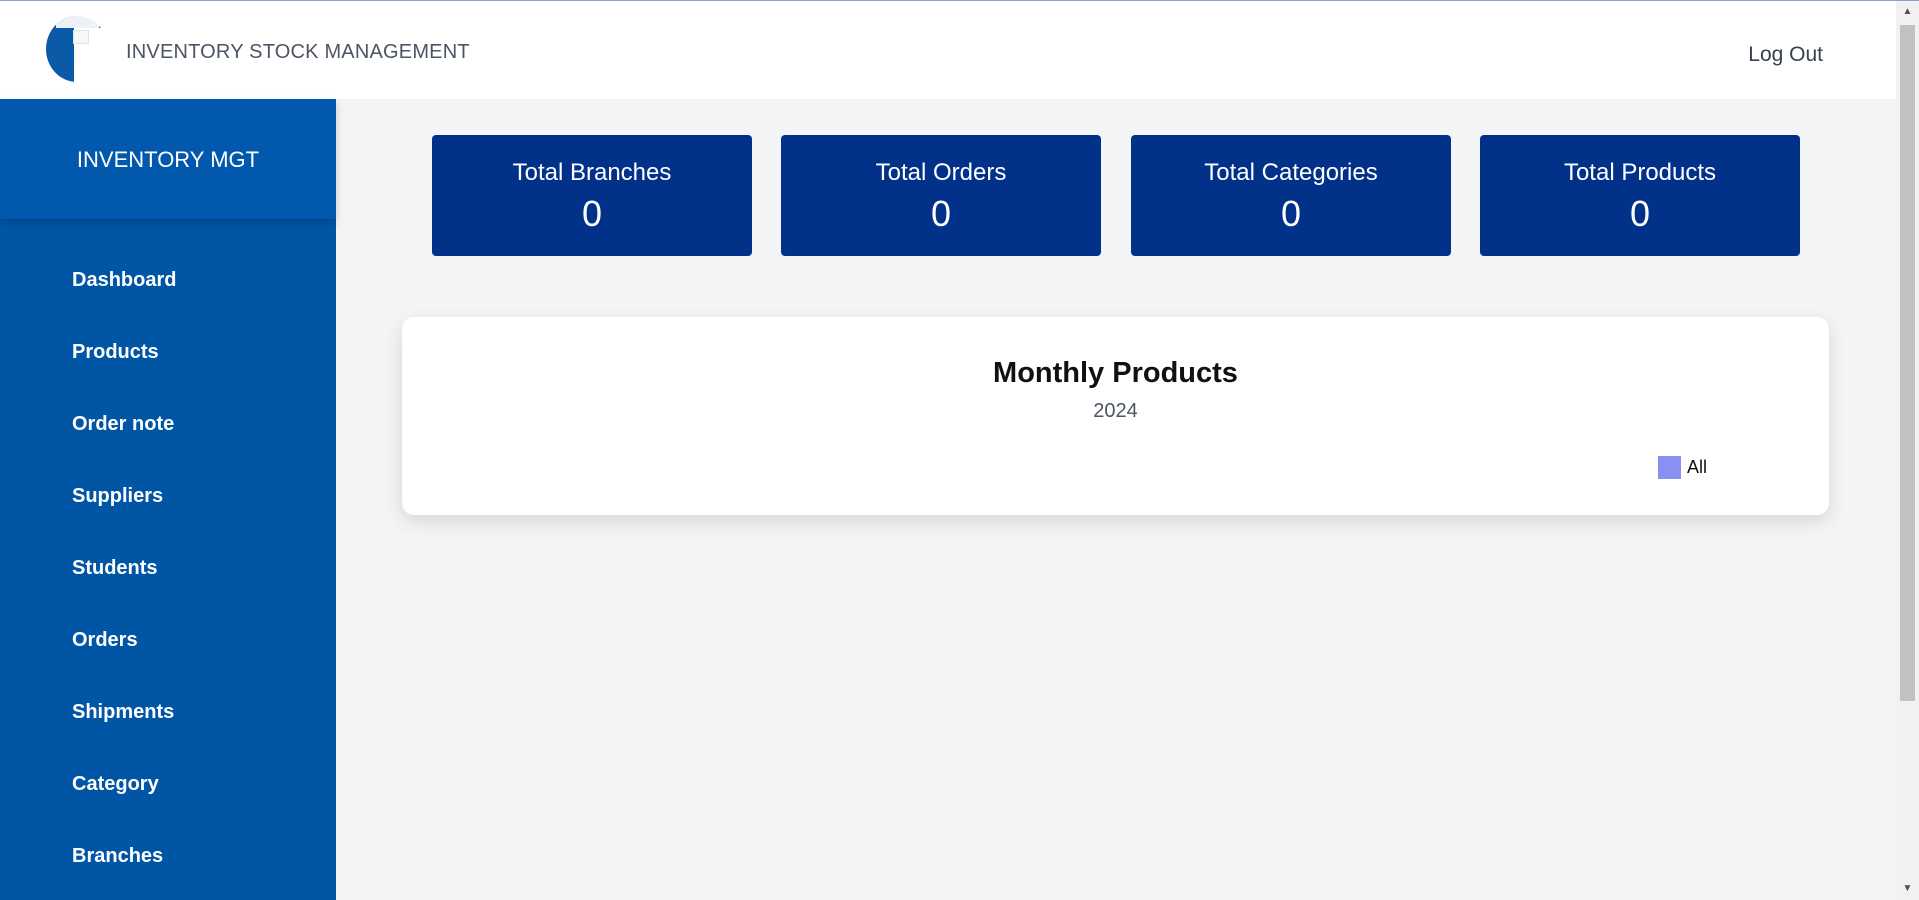 This screenshot has height=900, width=1919. I want to click on top-header: INVENTORY STOCK MANAGEMENT Log Out, so click(948, 50).